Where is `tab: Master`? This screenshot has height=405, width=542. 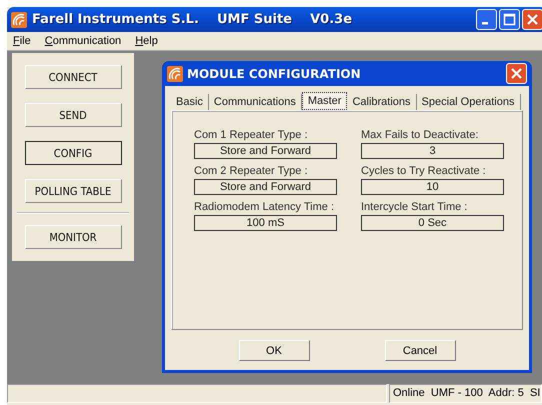 tab: Master is located at coordinates (325, 101).